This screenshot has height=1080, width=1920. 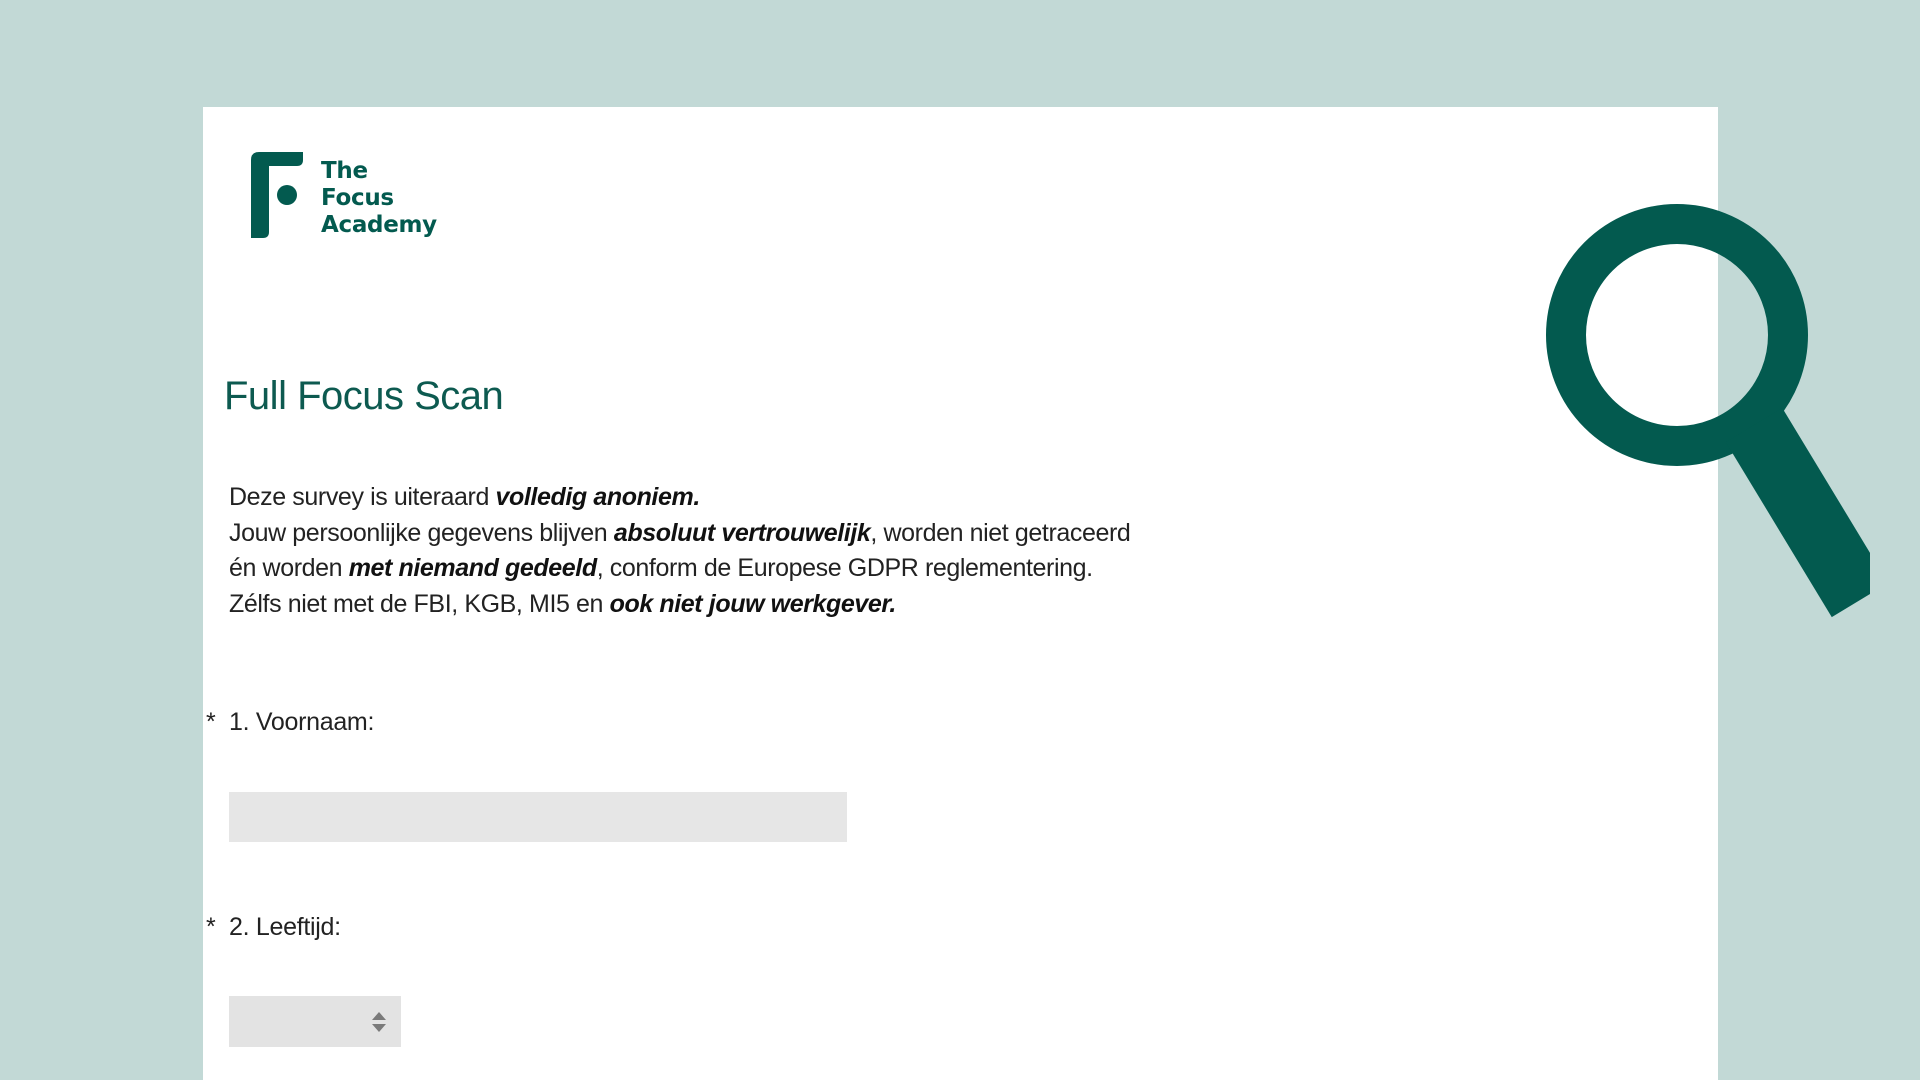 What do you see at coordinates (419, 603) in the screenshot?
I see `intro-line-4-text: Zélfs niet met de FBI, KGB, MI5 en` at bounding box center [419, 603].